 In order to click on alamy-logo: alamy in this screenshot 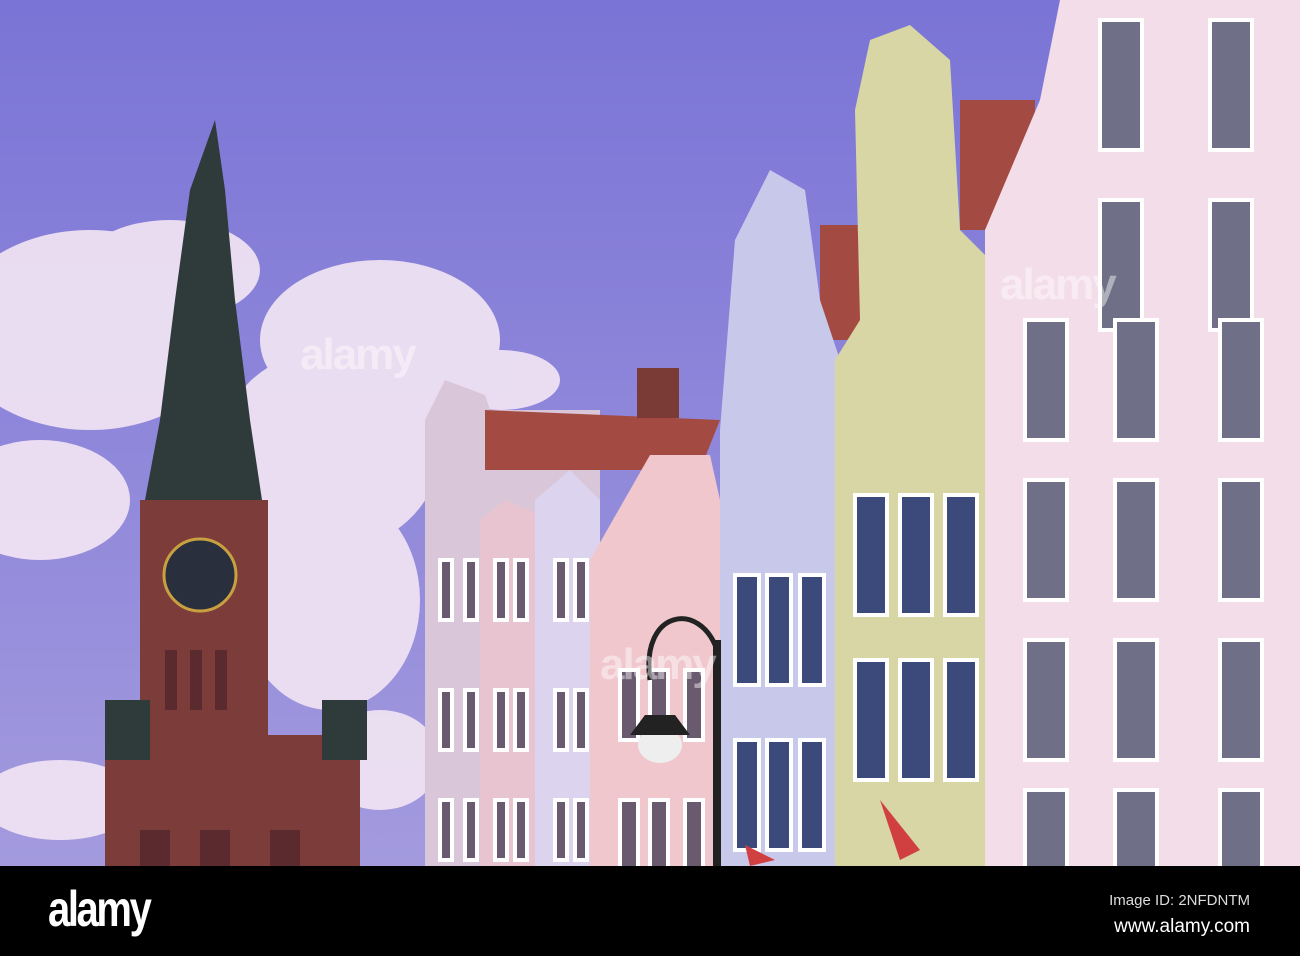, I will do `click(100, 909)`.